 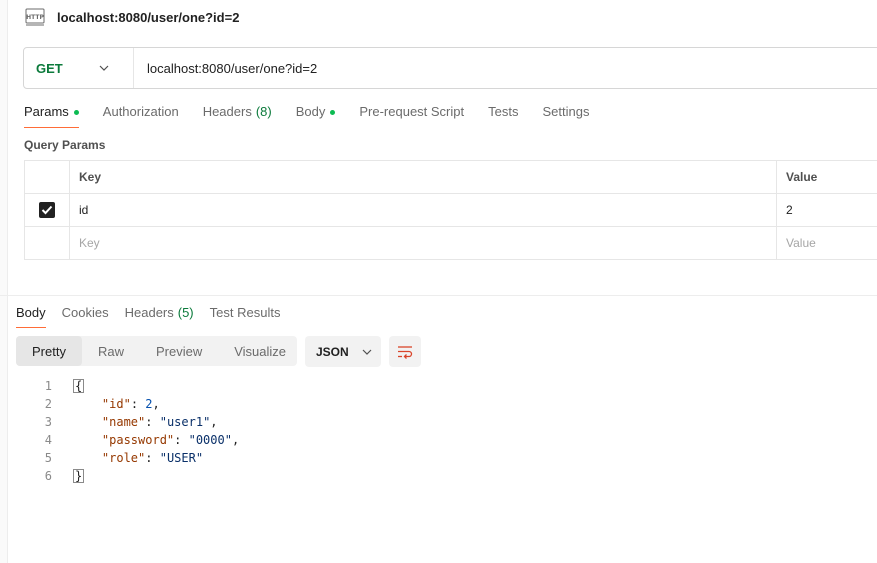 I want to click on tab-response-body: Body, so click(x=31, y=315).